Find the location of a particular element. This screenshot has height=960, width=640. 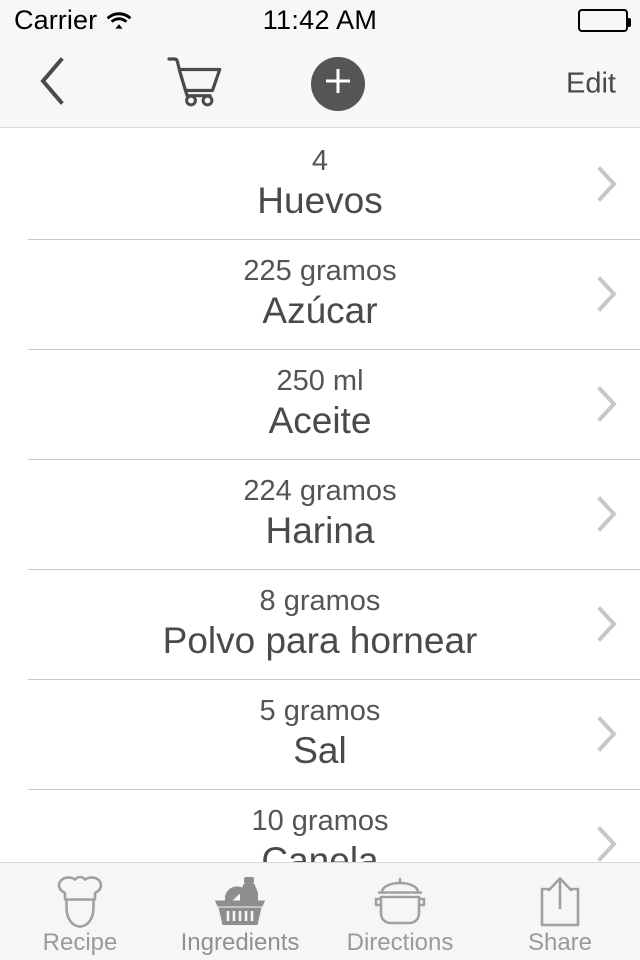

status-bar-right is located at coordinates (604, 20).